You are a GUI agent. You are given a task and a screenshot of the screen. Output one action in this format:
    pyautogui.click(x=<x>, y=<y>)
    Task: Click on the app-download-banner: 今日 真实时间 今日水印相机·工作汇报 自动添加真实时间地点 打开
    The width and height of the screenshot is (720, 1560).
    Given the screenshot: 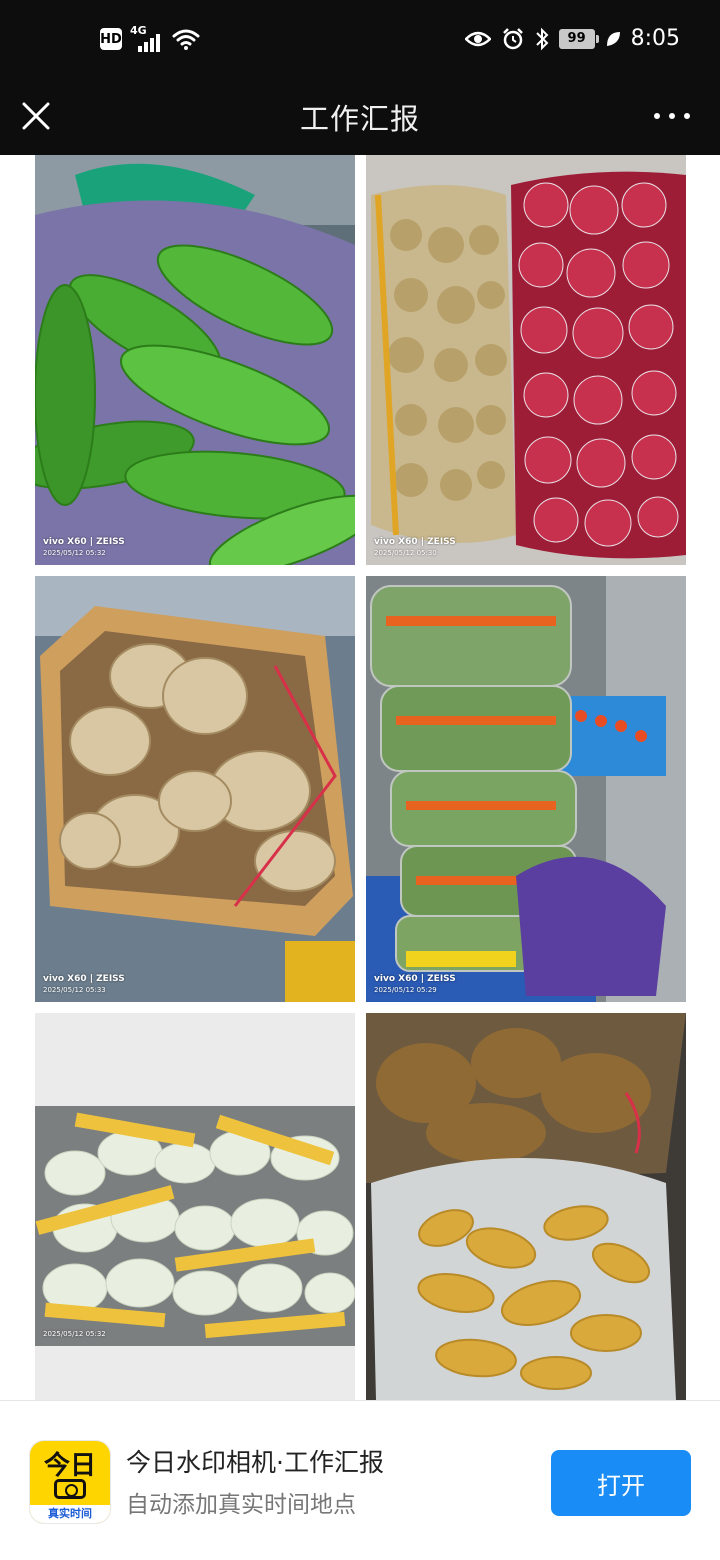 What is the action you would take?
    pyautogui.click(x=360, y=1480)
    